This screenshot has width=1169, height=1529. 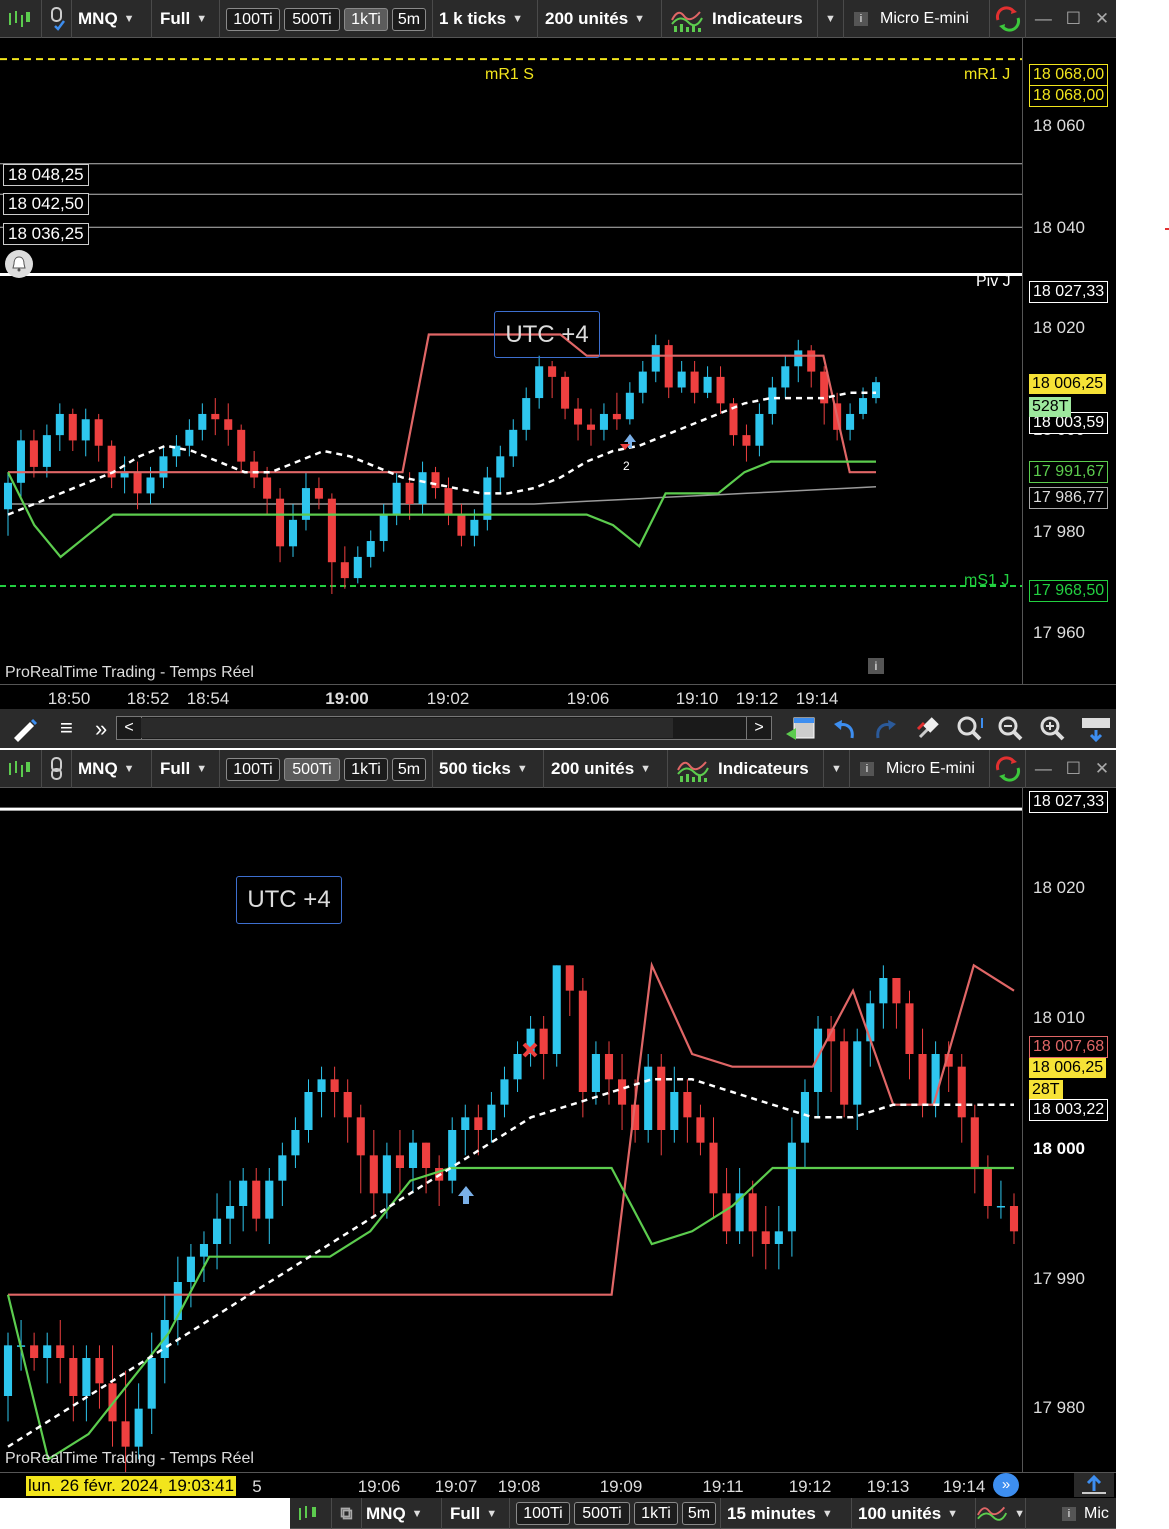 What do you see at coordinates (46, 234) in the screenshot?
I see `price-tag: 18 036,25` at bounding box center [46, 234].